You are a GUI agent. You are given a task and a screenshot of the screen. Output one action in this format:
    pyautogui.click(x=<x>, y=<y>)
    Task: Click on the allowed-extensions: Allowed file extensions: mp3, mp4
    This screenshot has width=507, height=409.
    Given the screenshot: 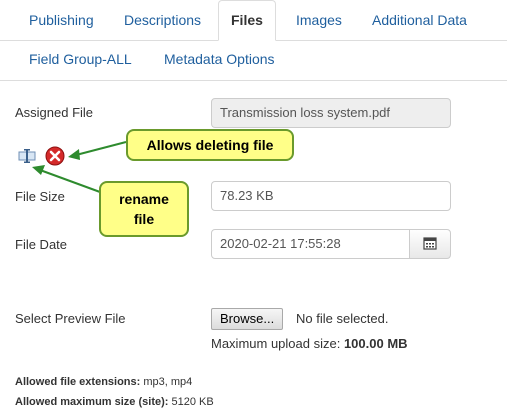 What is the action you would take?
    pyautogui.click(x=103, y=382)
    